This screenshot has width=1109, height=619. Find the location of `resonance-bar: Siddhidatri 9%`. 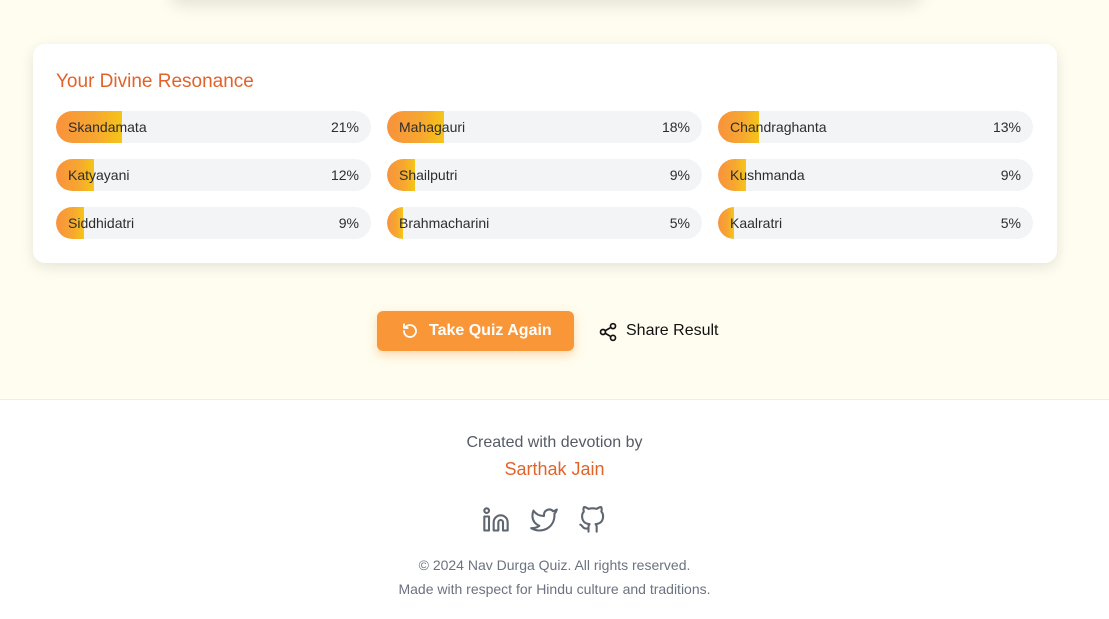

resonance-bar: Siddhidatri 9% is located at coordinates (213, 223).